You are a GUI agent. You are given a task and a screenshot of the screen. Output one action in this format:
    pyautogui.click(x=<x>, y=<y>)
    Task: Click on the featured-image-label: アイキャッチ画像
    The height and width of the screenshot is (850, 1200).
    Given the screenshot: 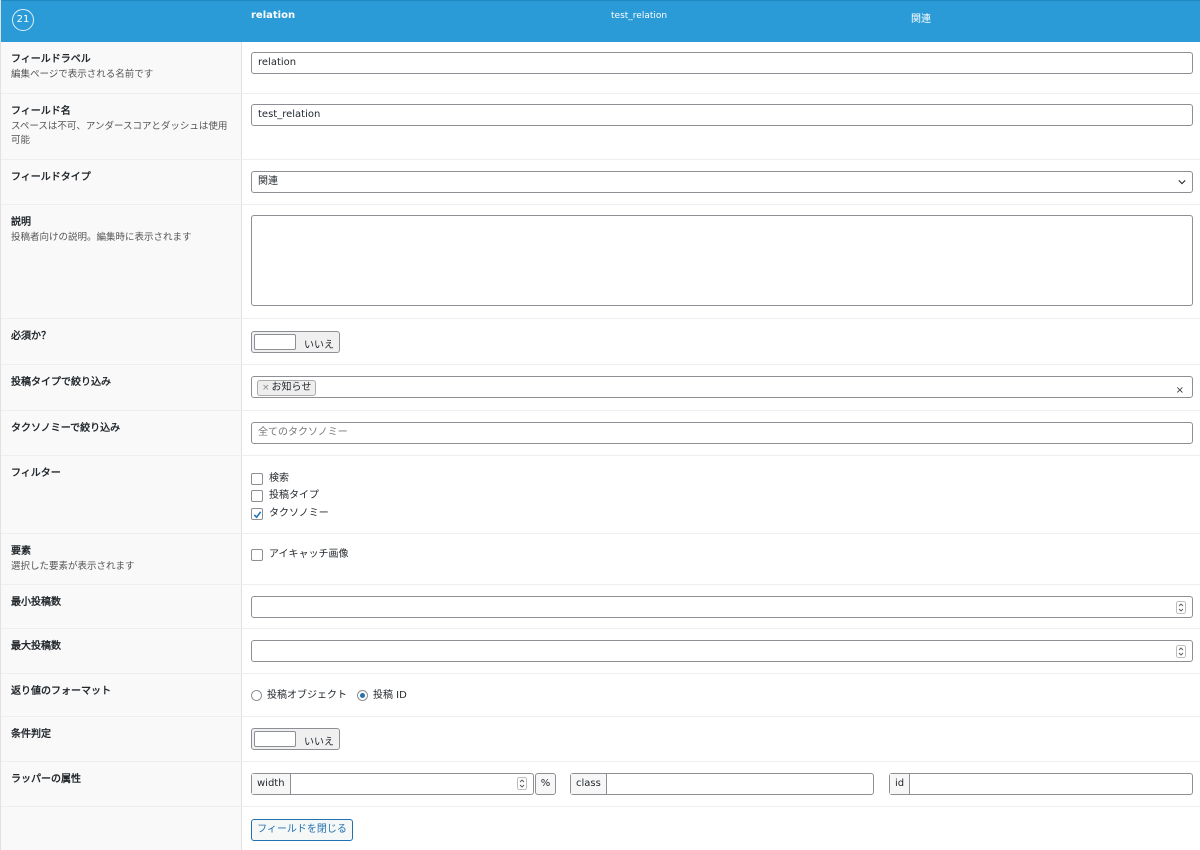 What is the action you would take?
    pyautogui.click(x=309, y=554)
    